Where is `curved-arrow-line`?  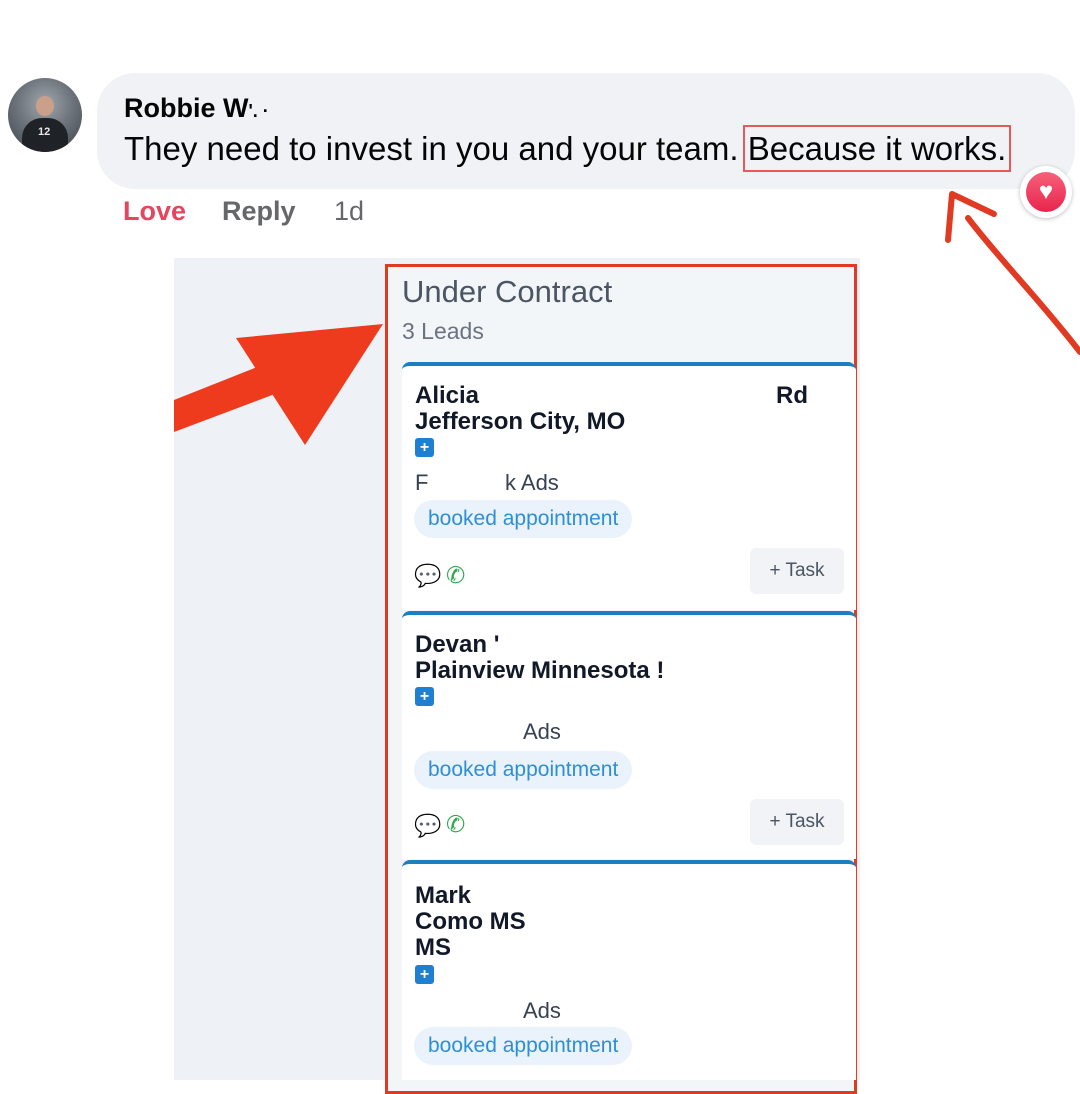 curved-arrow-line is located at coordinates (1022, 285).